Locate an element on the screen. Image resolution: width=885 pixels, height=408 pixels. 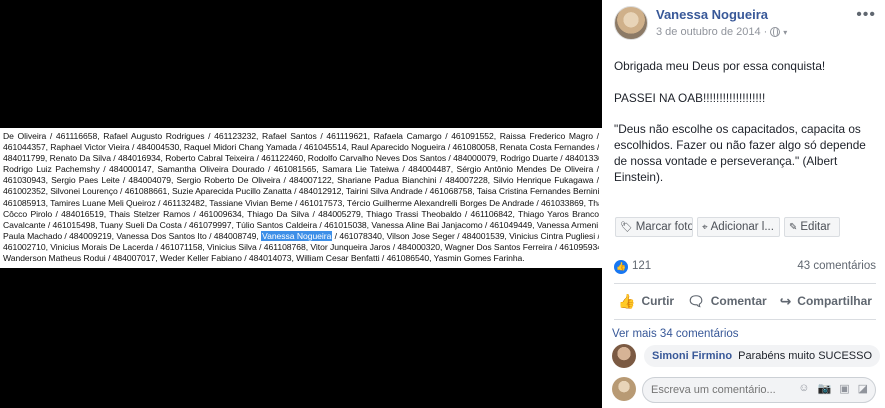
share-label: Compartilhar is located at coordinates (834, 301).